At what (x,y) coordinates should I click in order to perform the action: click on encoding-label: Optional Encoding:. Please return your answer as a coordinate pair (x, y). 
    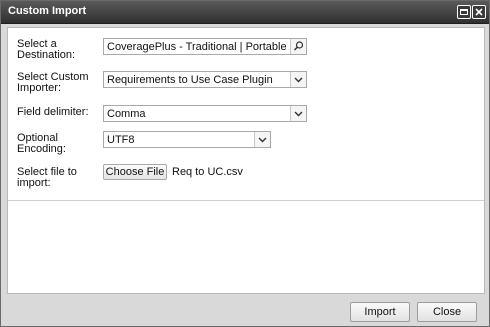
    Looking at the image, I should click on (41, 143).